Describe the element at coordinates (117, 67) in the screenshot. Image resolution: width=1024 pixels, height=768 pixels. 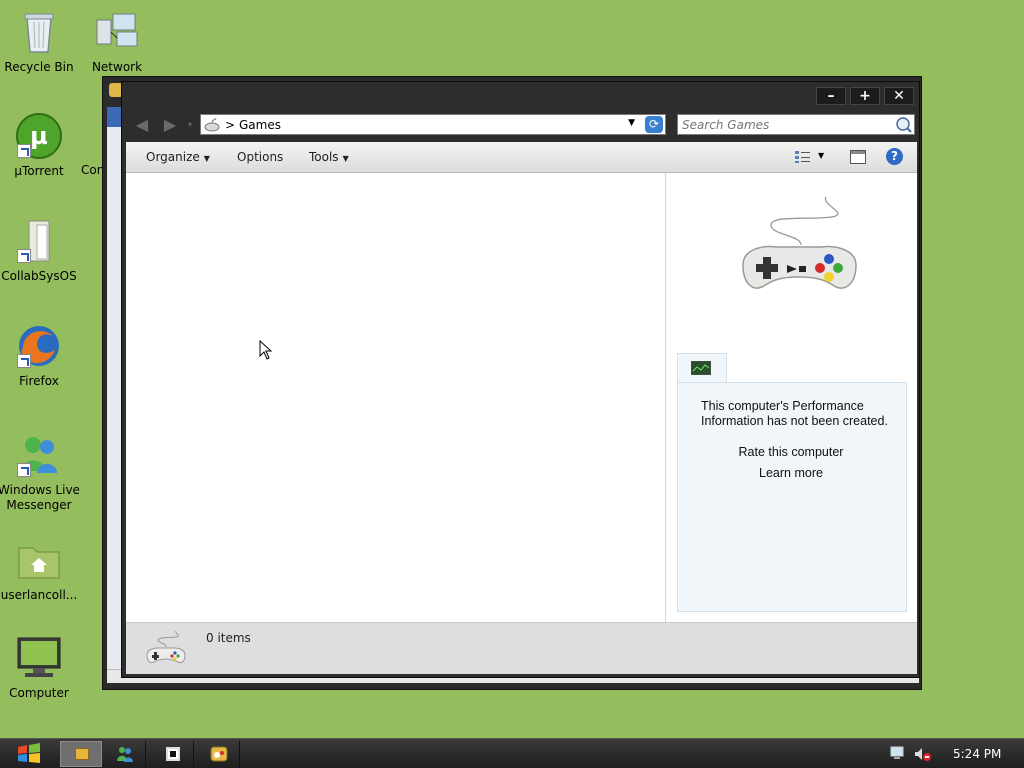
I see `desktop-icon-label: Network` at that location.